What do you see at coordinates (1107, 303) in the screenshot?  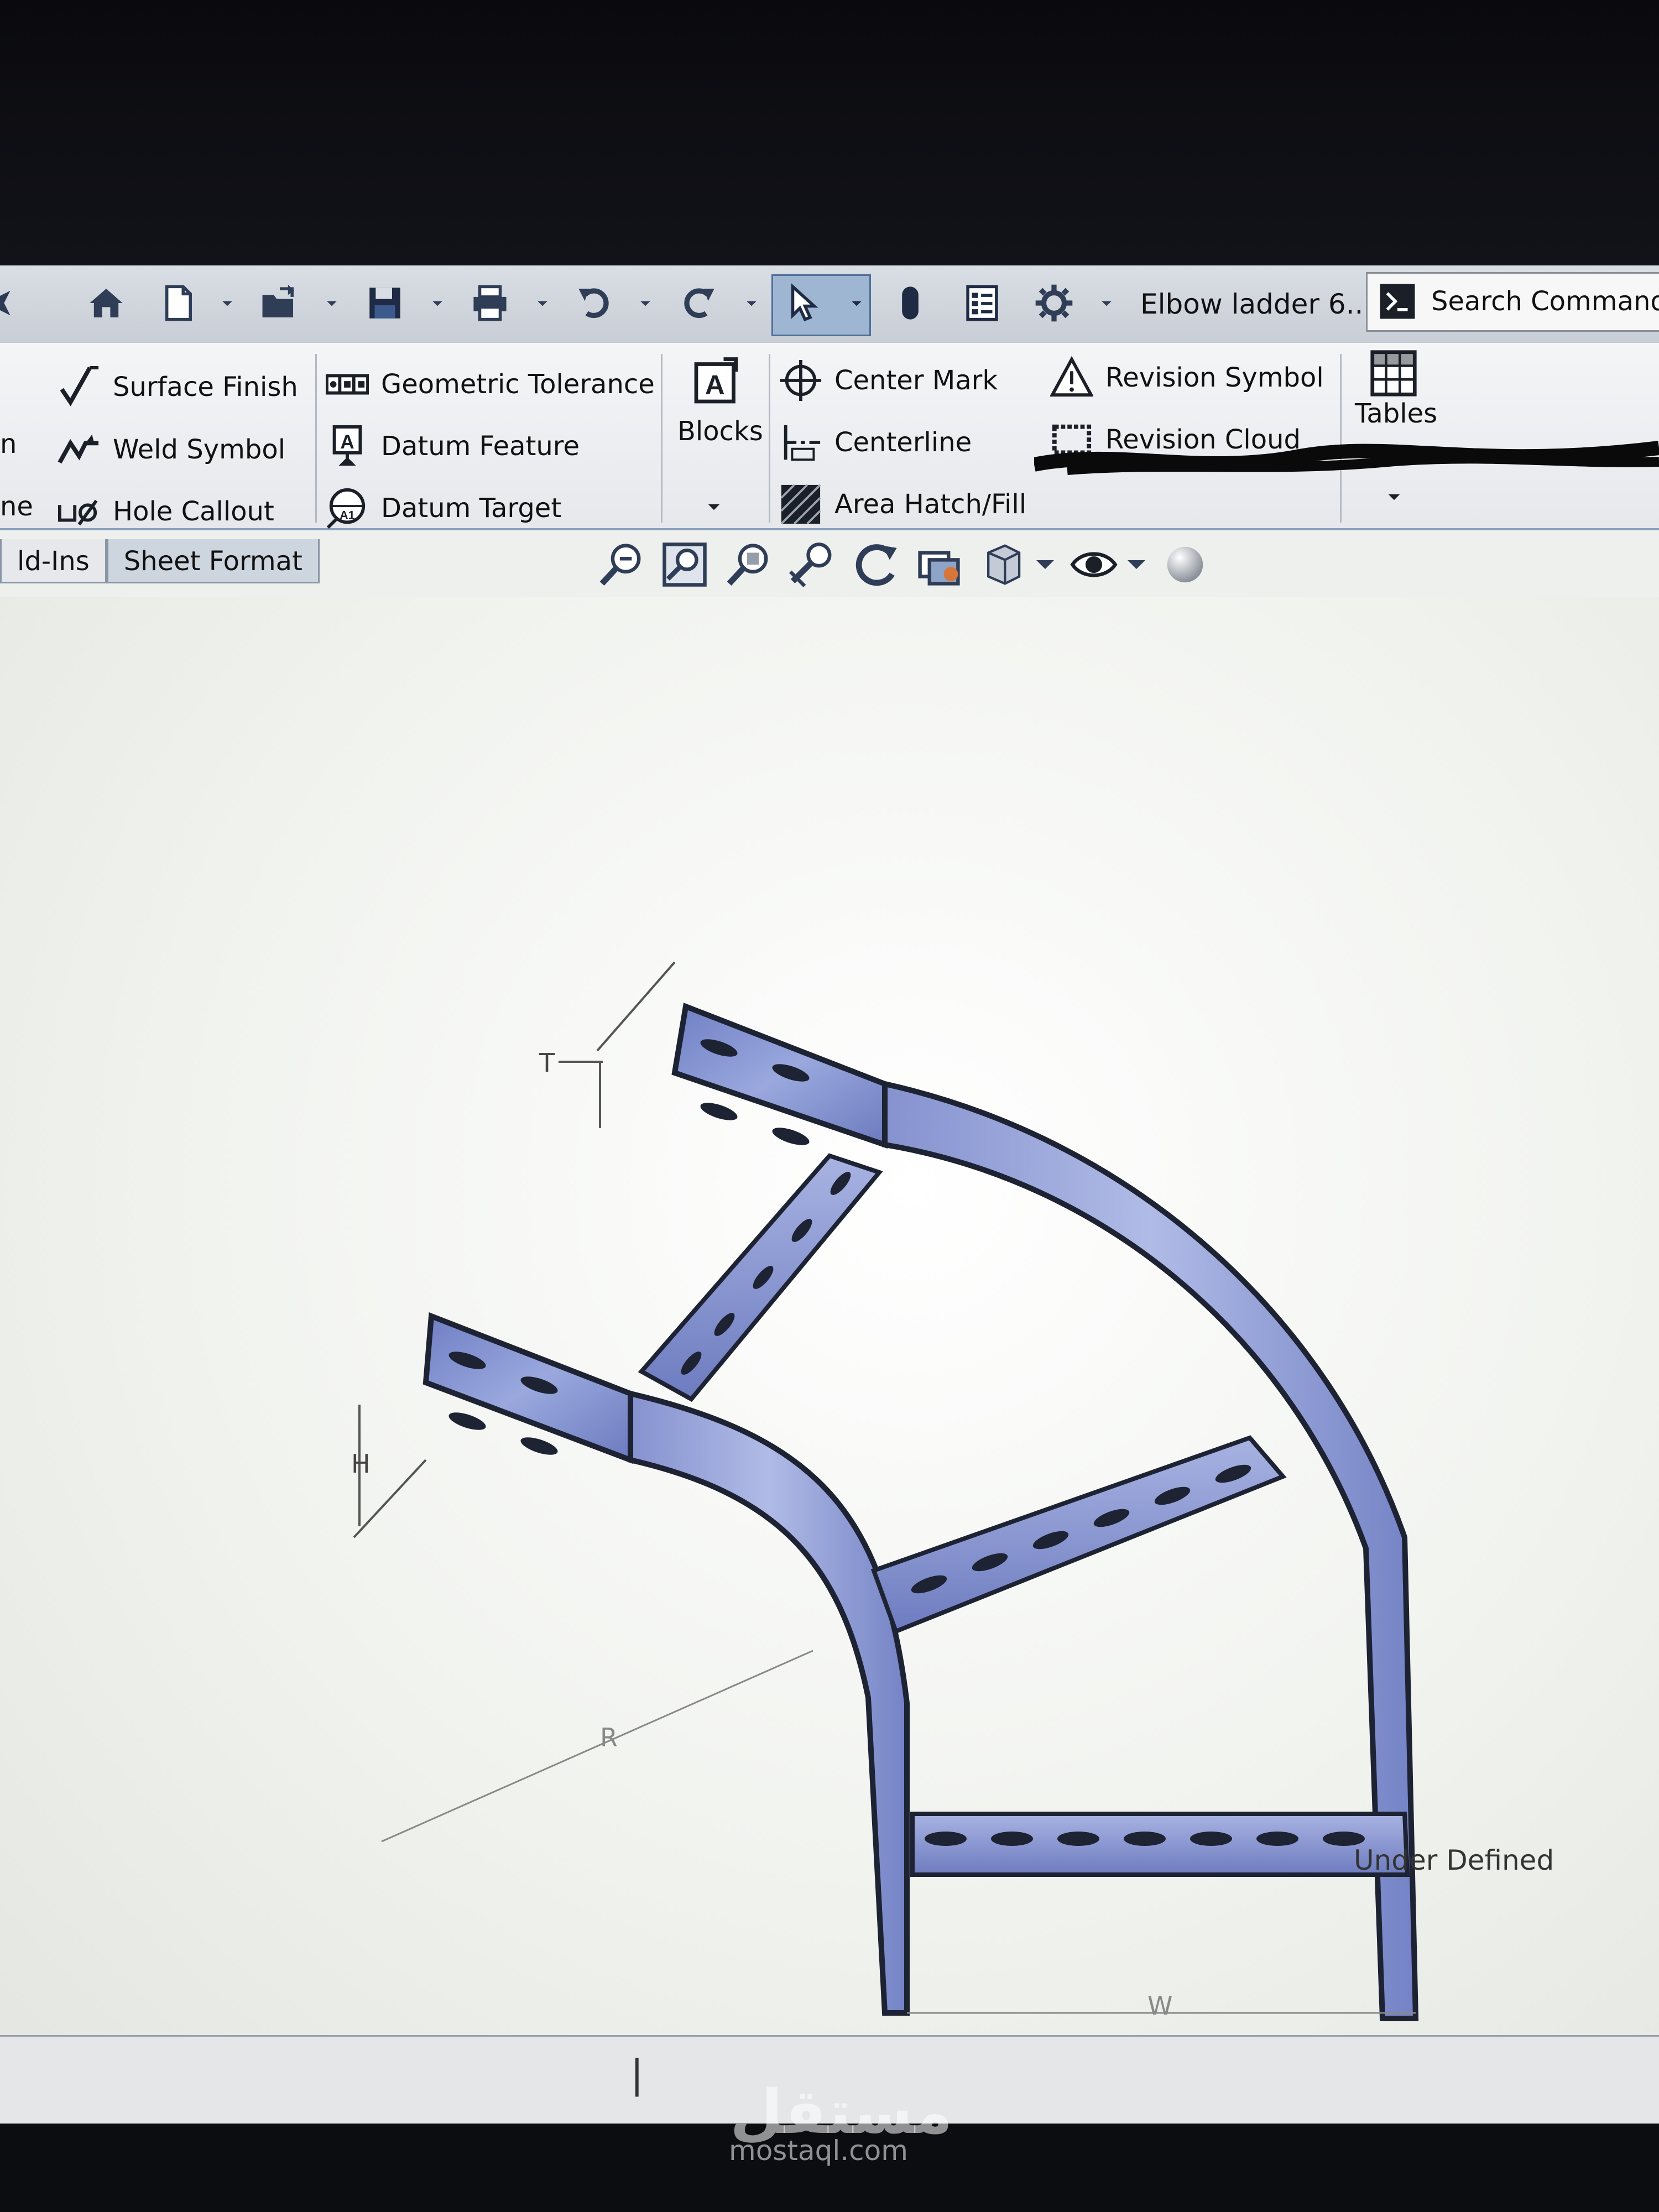 I see `options-dropdown-chevron-icon` at bounding box center [1107, 303].